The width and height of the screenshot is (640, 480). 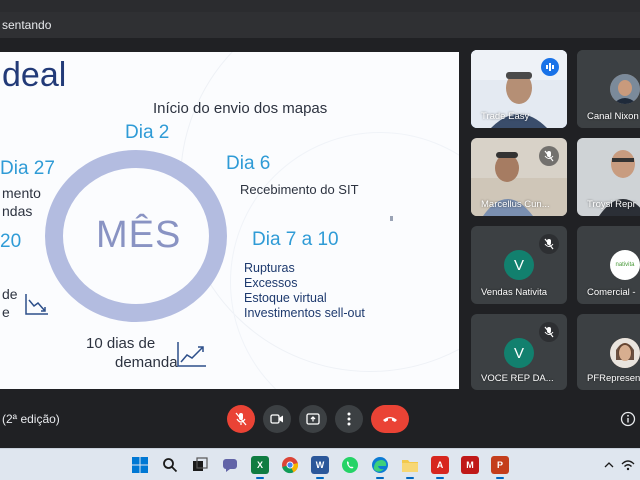 I want to click on start-icon, so click(x=140, y=465).